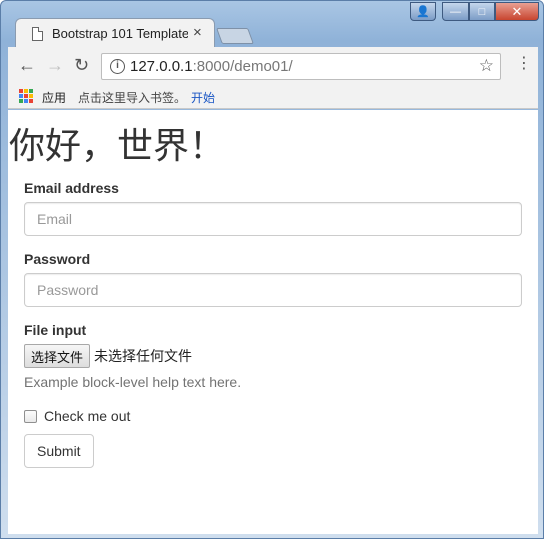 This screenshot has width=544, height=539. I want to click on password-group: Password, so click(273, 279).